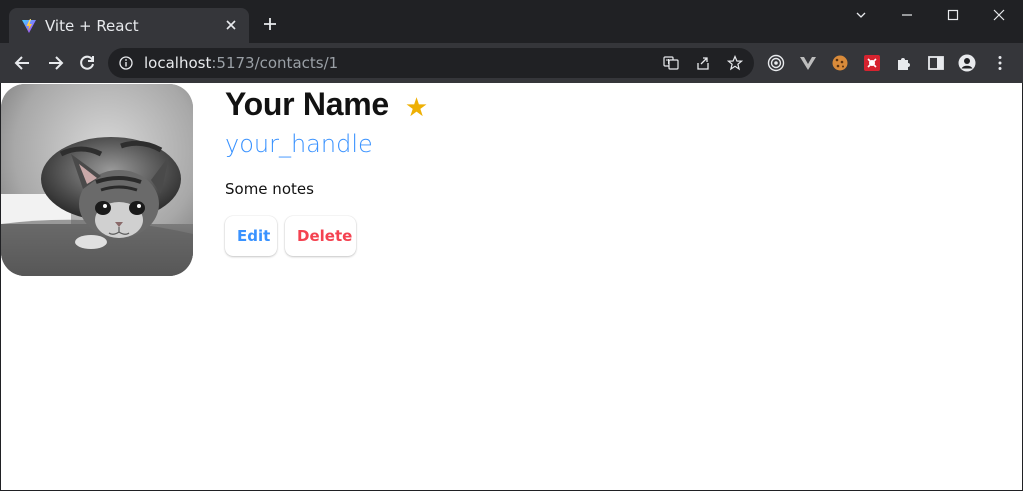  What do you see at coordinates (703, 63) in the screenshot?
I see `share-icon` at bounding box center [703, 63].